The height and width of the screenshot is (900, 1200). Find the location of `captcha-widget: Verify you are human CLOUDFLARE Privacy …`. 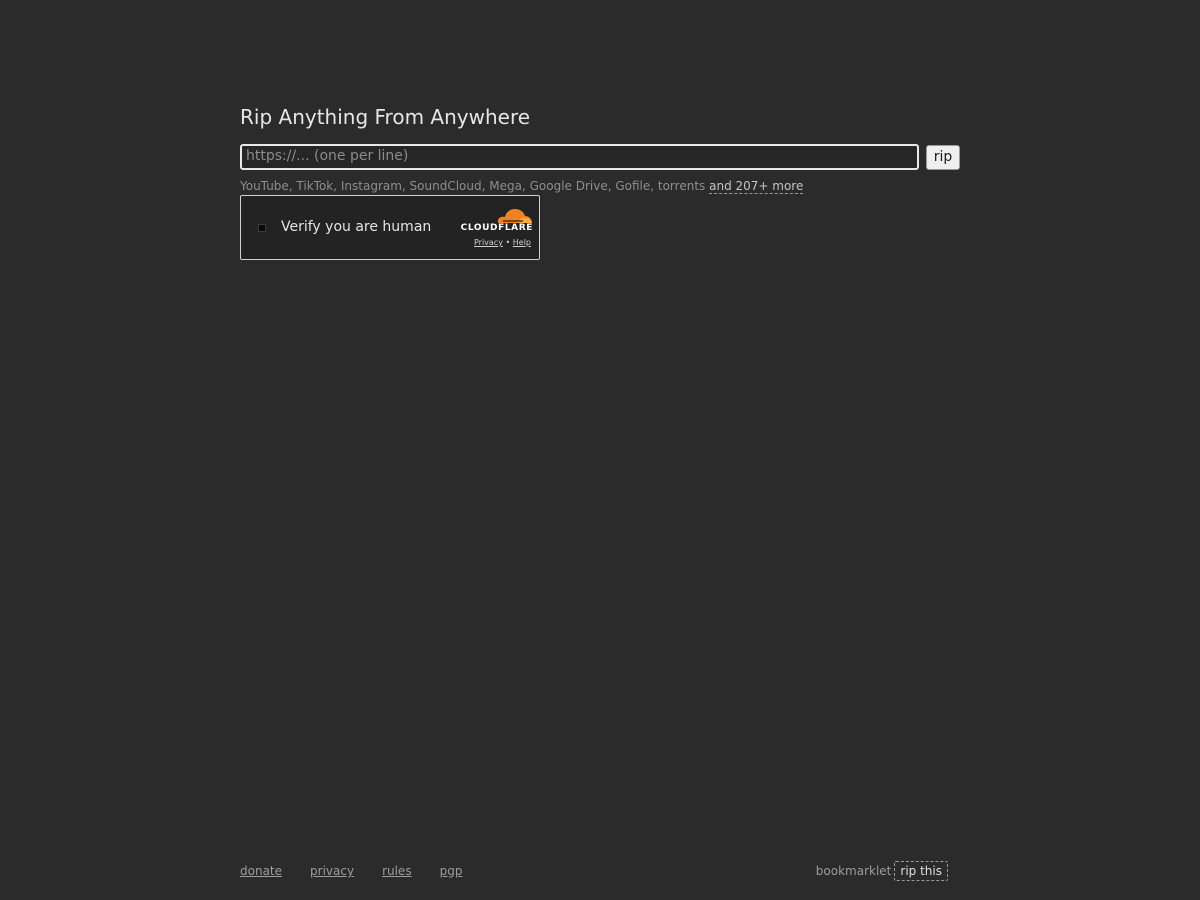

captcha-widget: Verify you are human CLOUDFLARE Privacy … is located at coordinates (390, 227).